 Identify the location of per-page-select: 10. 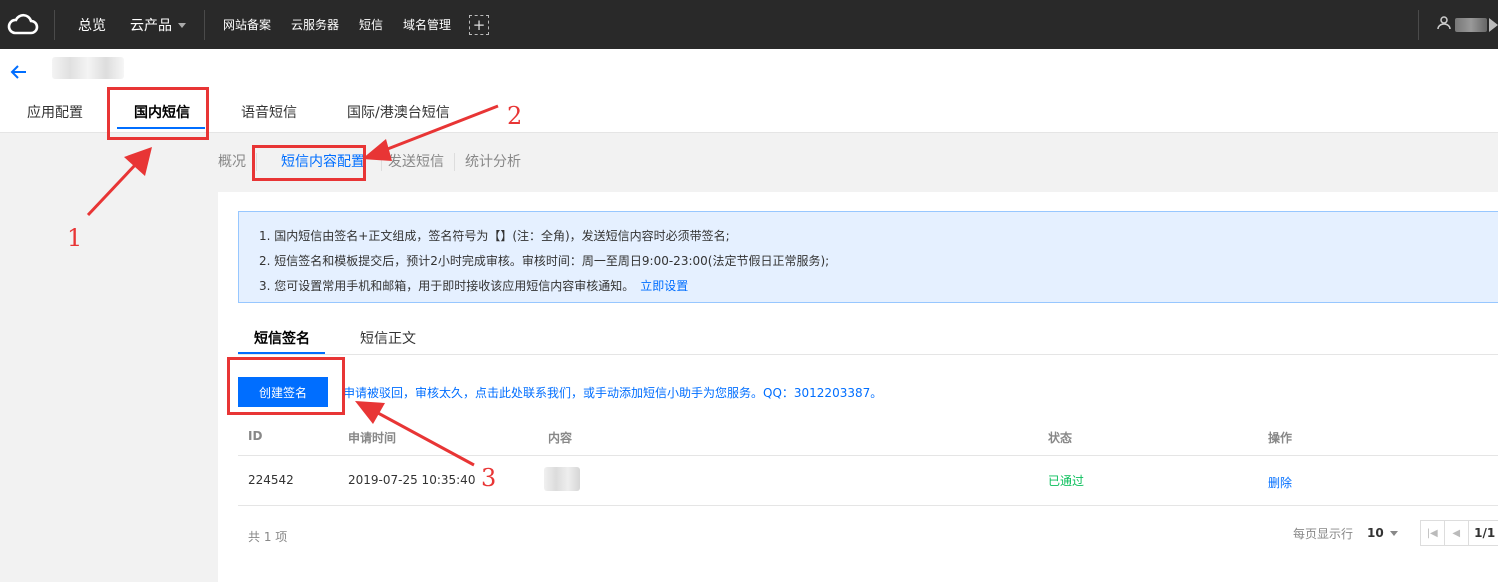
(1382, 533).